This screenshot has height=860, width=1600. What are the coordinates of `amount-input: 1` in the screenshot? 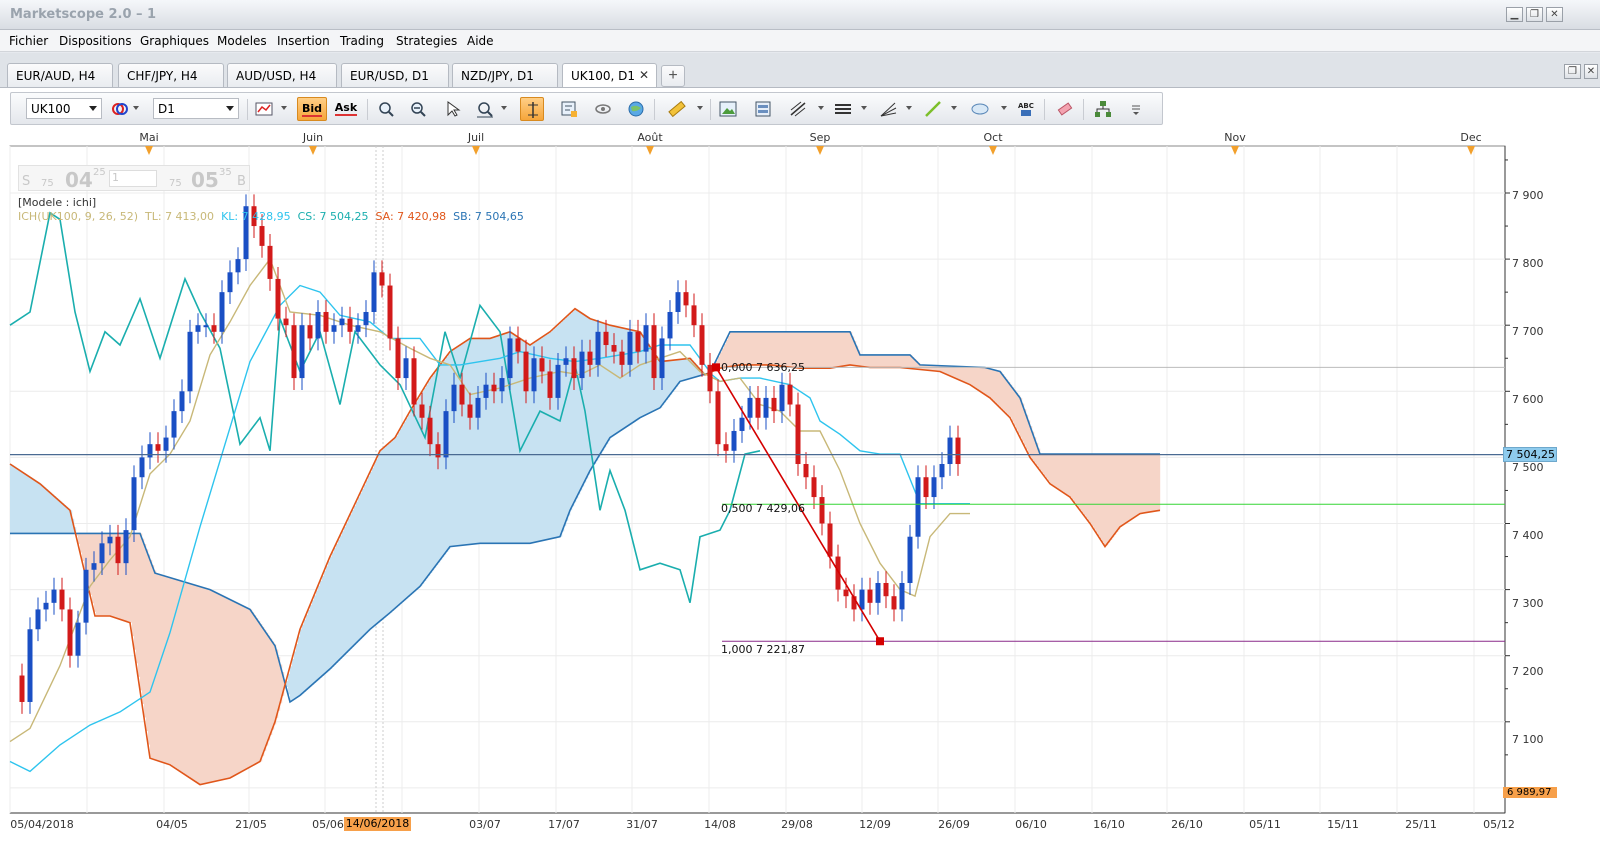 It's located at (133, 178).